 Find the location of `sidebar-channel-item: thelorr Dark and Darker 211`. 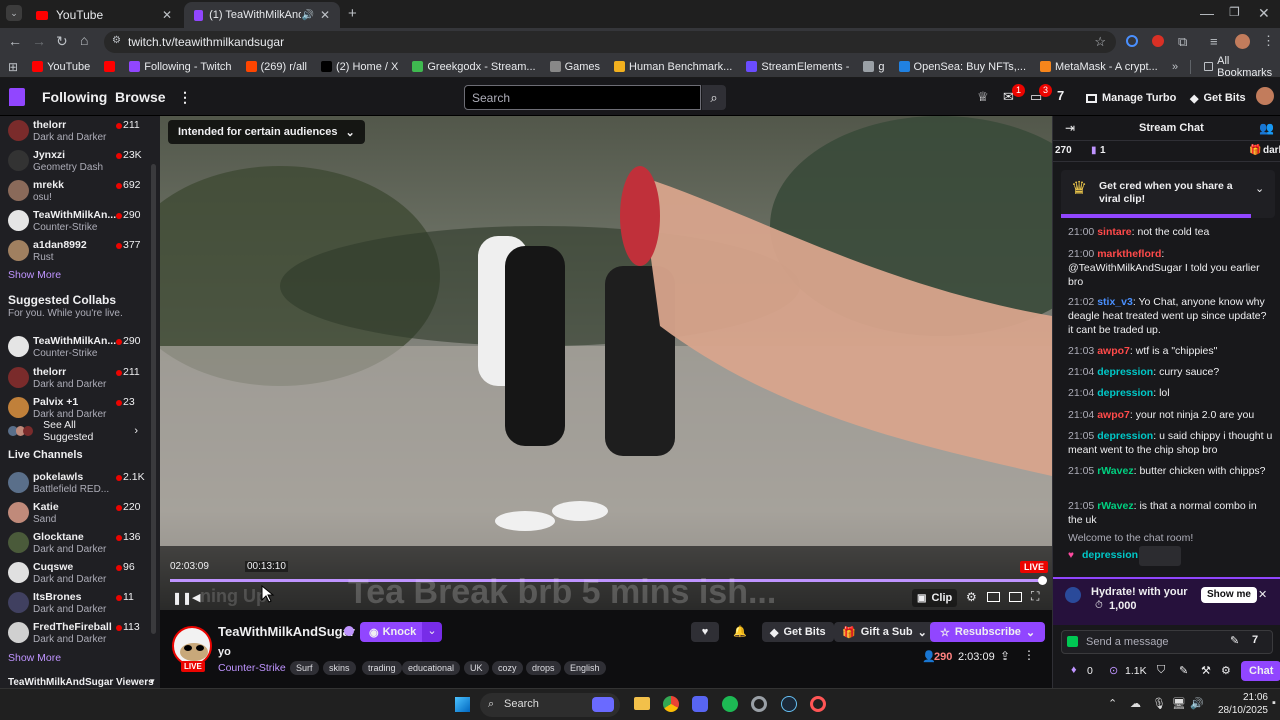

sidebar-channel-item: thelorr Dark and Darker 211 is located at coordinates (75, 378).